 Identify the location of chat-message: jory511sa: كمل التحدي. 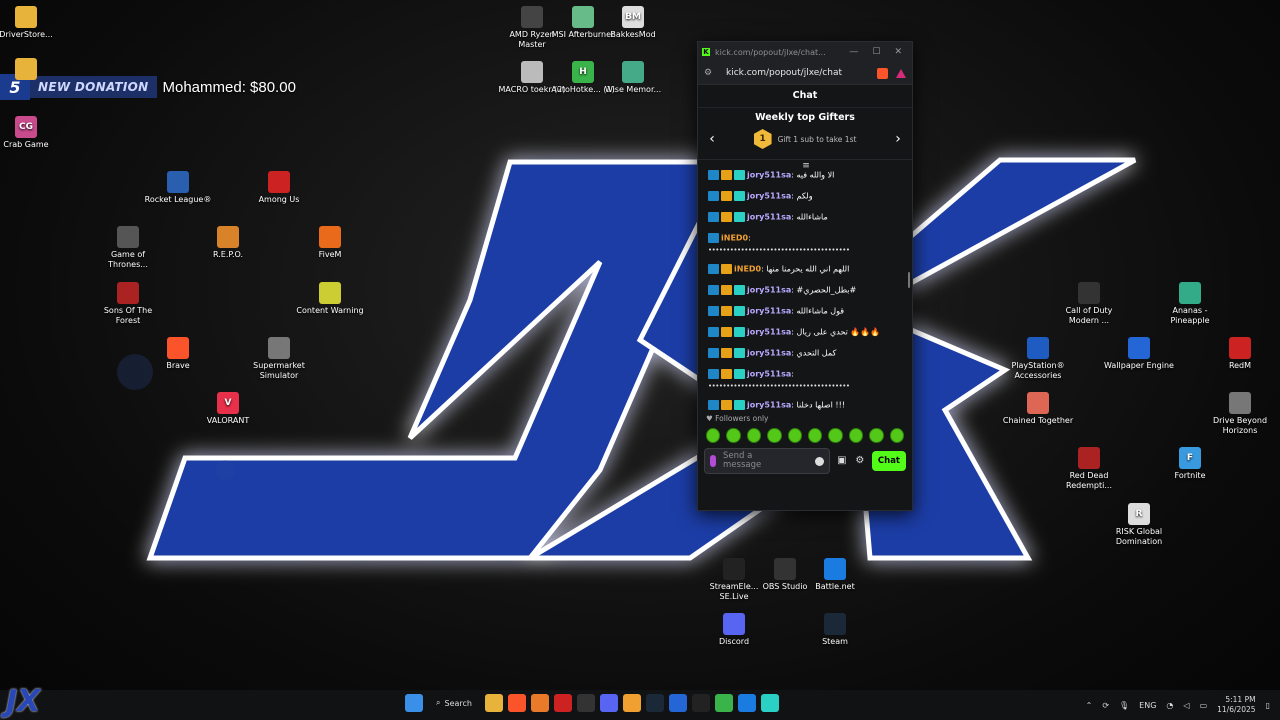
(806, 353).